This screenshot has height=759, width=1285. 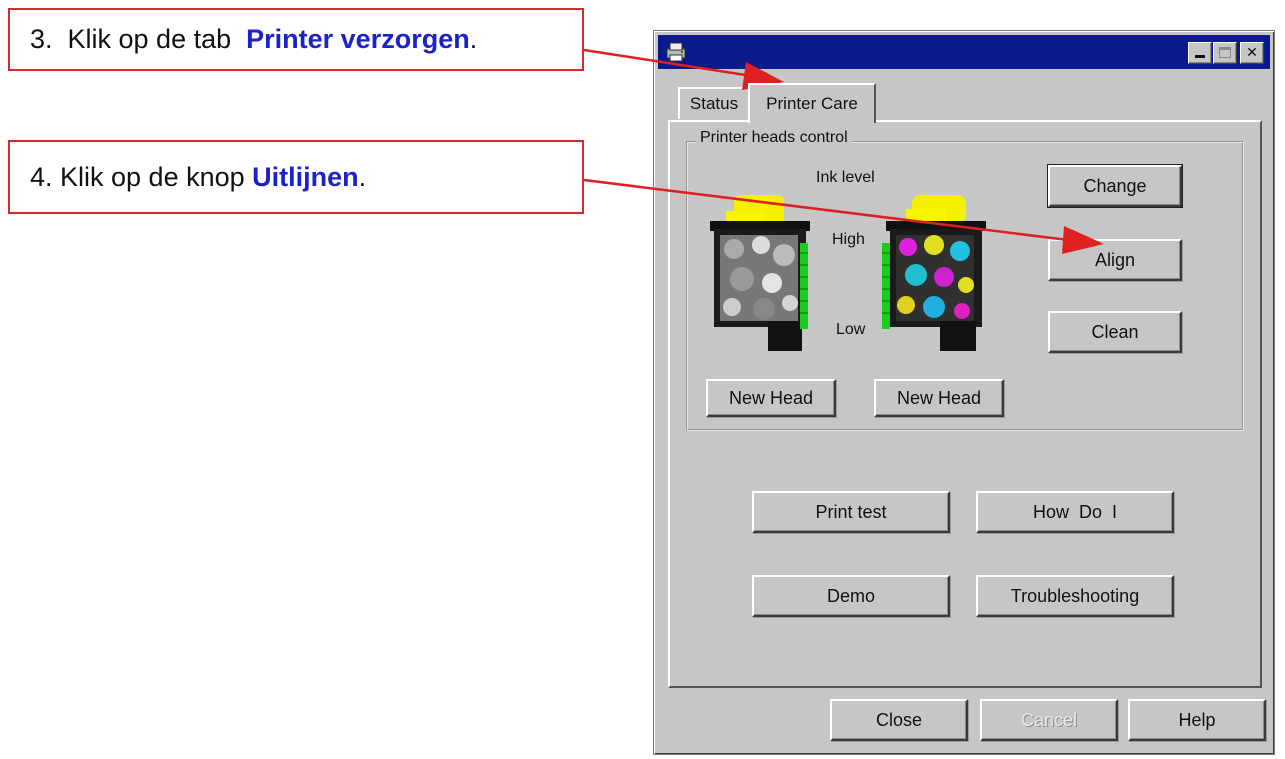 I want to click on tab-status-label: Status, so click(x=714, y=103).